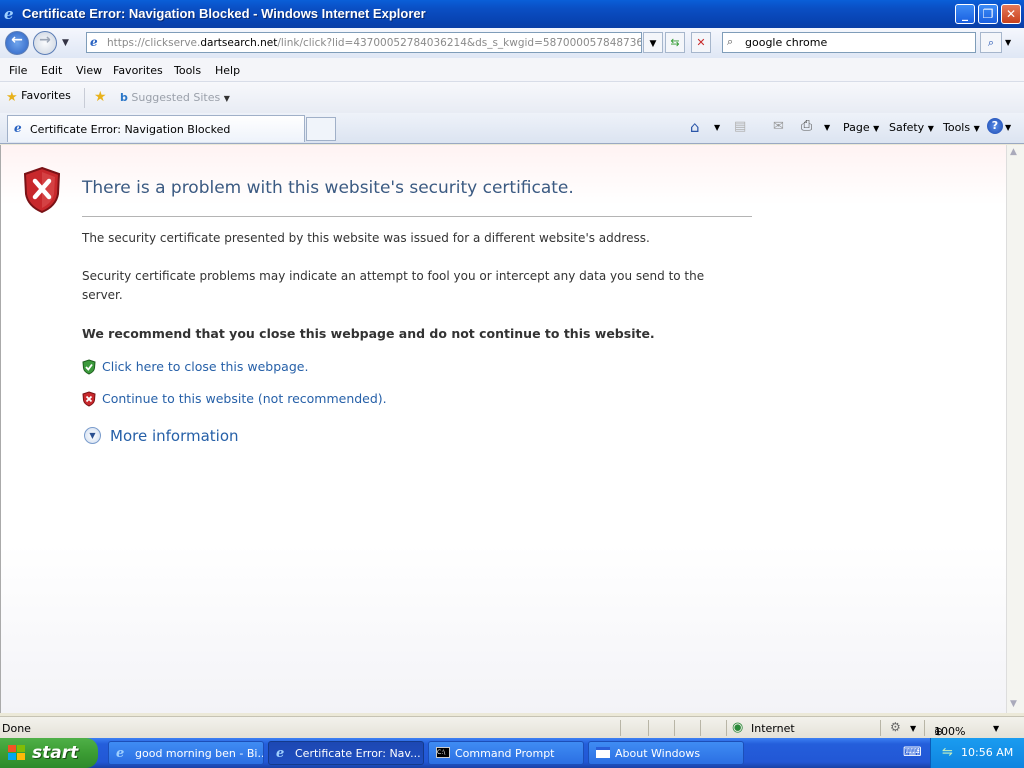 The image size is (1024, 768). What do you see at coordinates (738, 727) in the screenshot?
I see `globe-icon: ◉` at bounding box center [738, 727].